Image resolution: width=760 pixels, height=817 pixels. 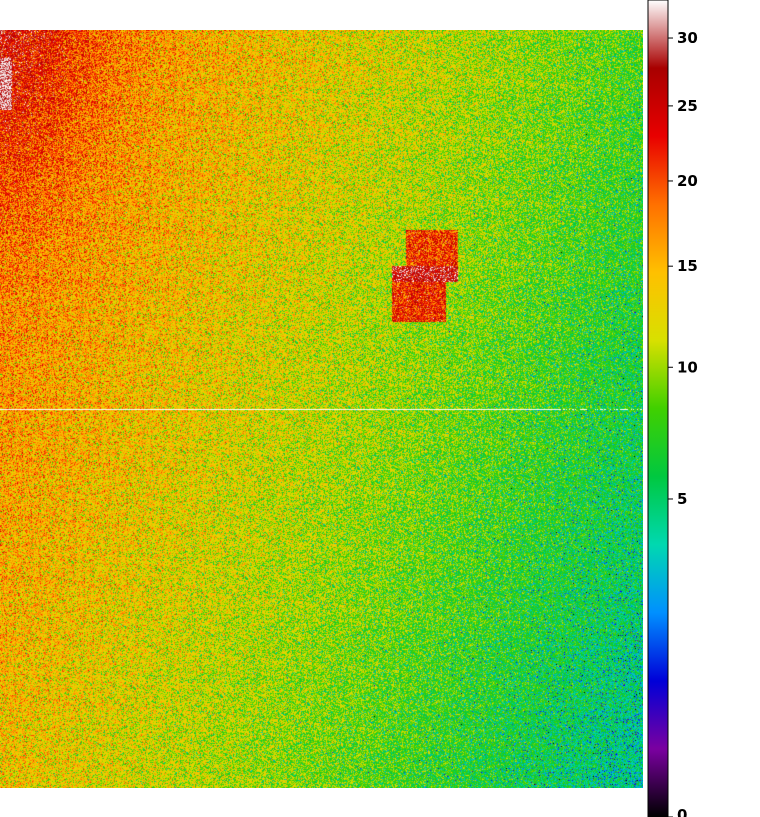 I want to click on colorbar-tick-label: 30, so click(x=687, y=38).